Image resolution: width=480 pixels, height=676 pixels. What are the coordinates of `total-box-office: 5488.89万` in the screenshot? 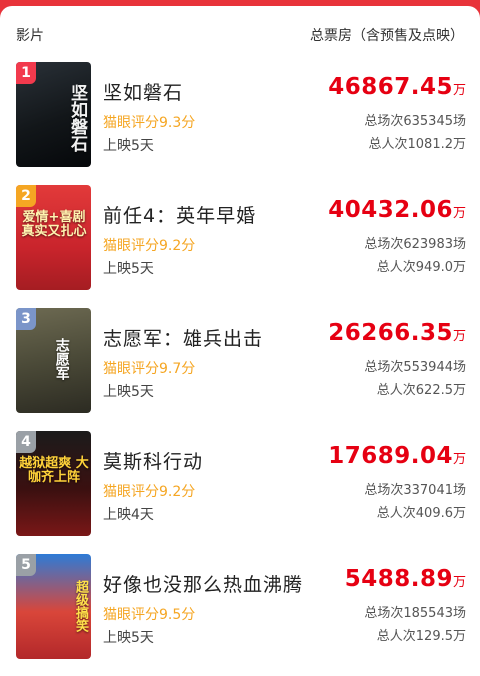 It's located at (405, 579).